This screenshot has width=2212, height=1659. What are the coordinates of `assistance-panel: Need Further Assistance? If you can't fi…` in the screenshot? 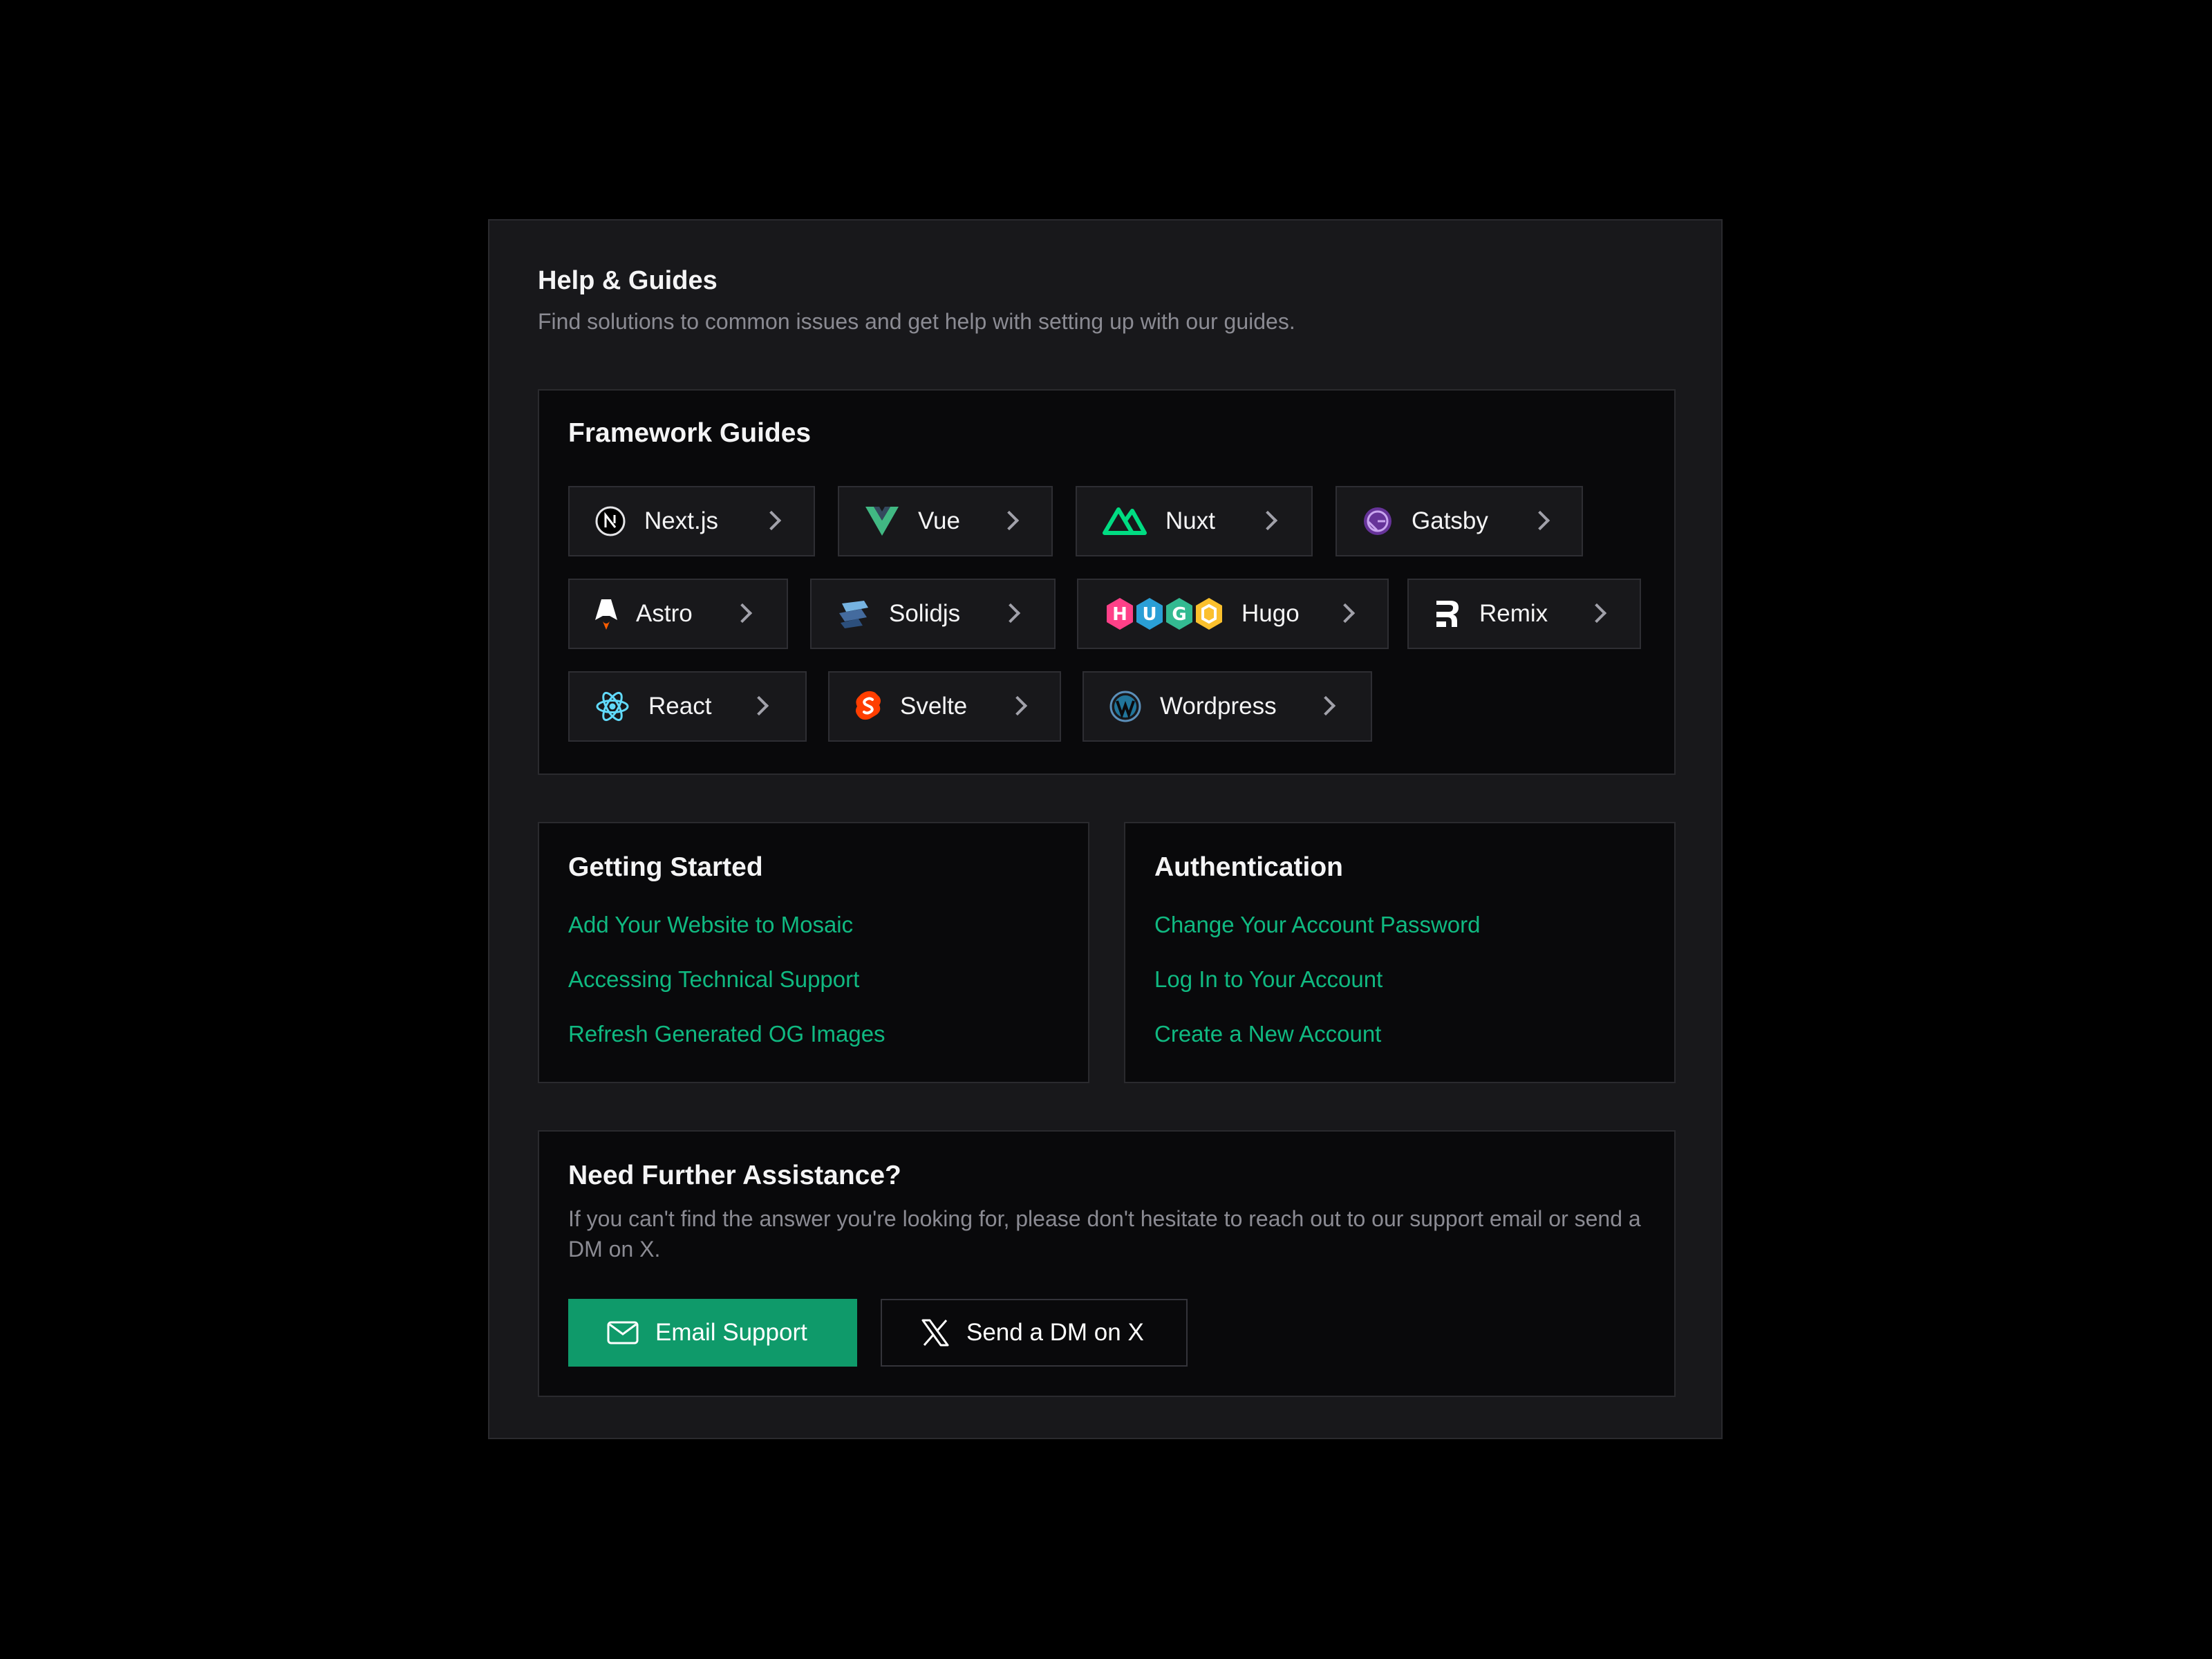 It's located at (1107, 1263).